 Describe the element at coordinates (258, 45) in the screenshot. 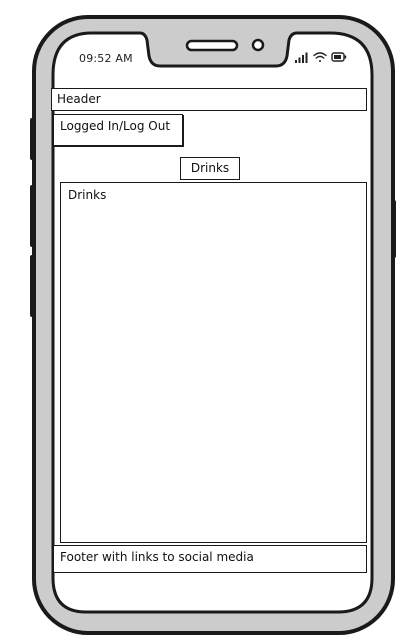

I see `front-camera` at that location.